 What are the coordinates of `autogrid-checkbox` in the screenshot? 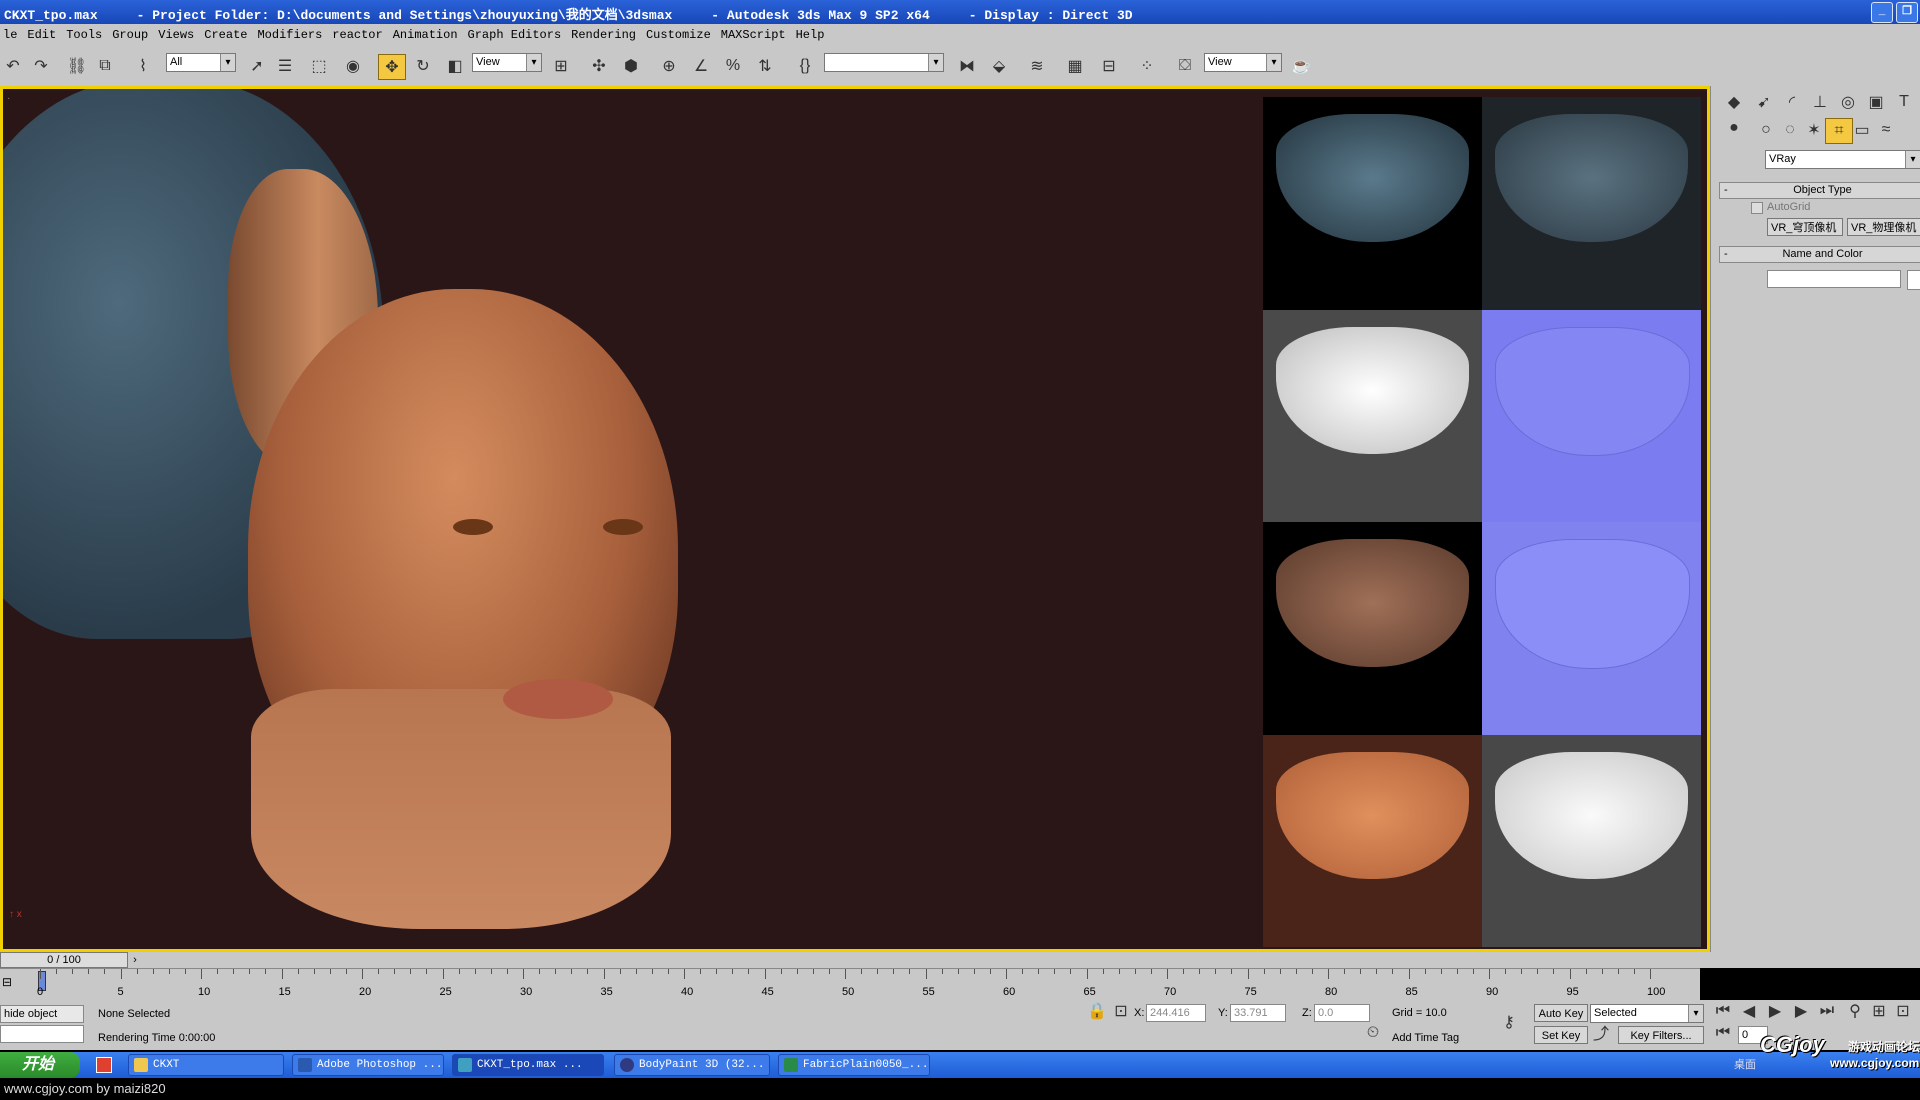 It's located at (1757, 208).